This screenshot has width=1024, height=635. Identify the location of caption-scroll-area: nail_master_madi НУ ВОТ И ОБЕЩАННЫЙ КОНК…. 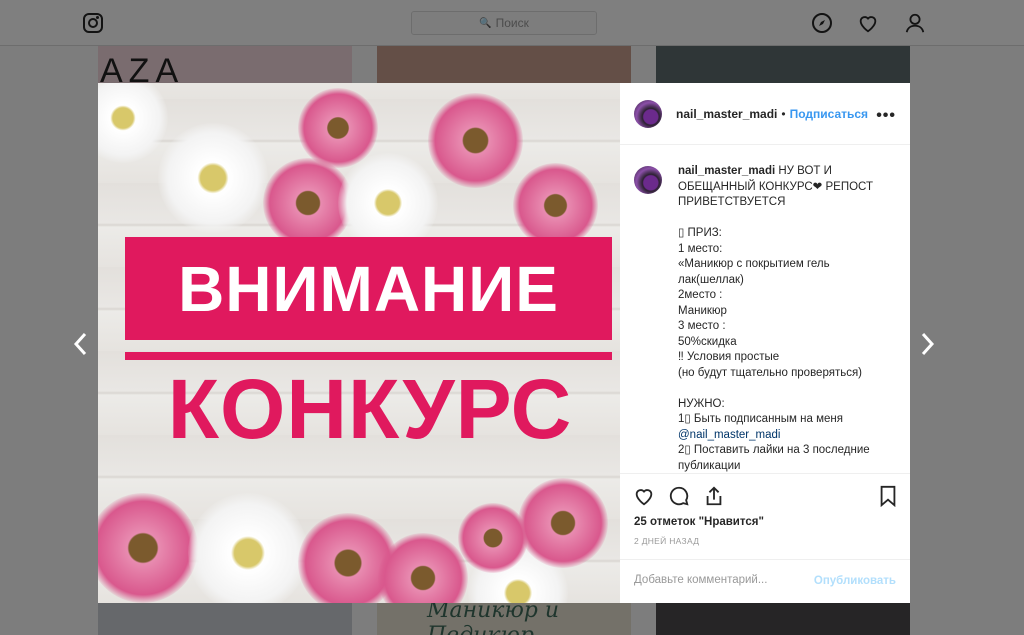
(765, 309).